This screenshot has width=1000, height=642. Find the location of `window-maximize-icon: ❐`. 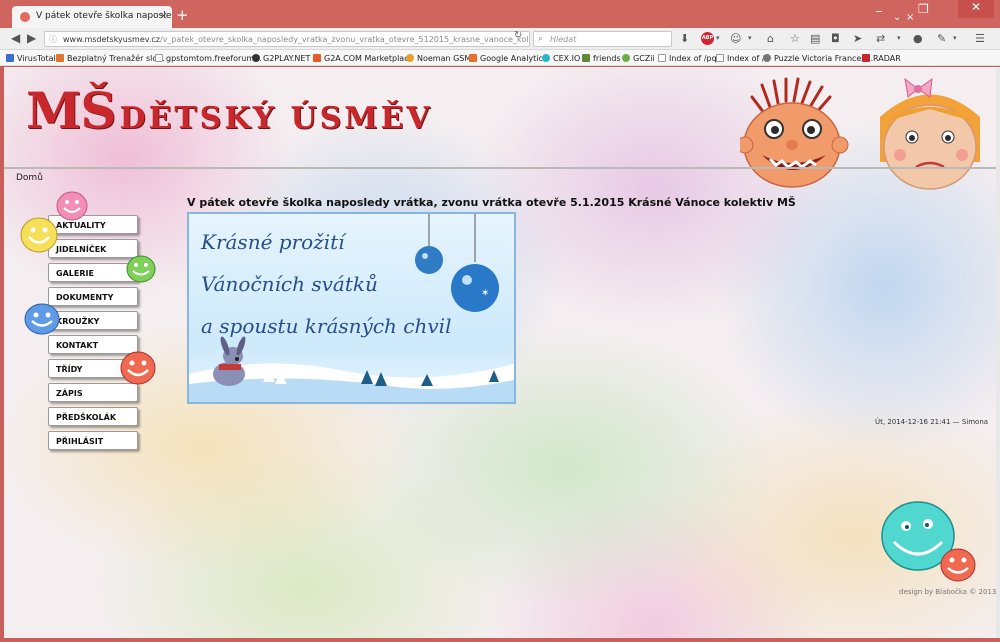

window-maximize-icon: ❐ is located at coordinates (923, 9).